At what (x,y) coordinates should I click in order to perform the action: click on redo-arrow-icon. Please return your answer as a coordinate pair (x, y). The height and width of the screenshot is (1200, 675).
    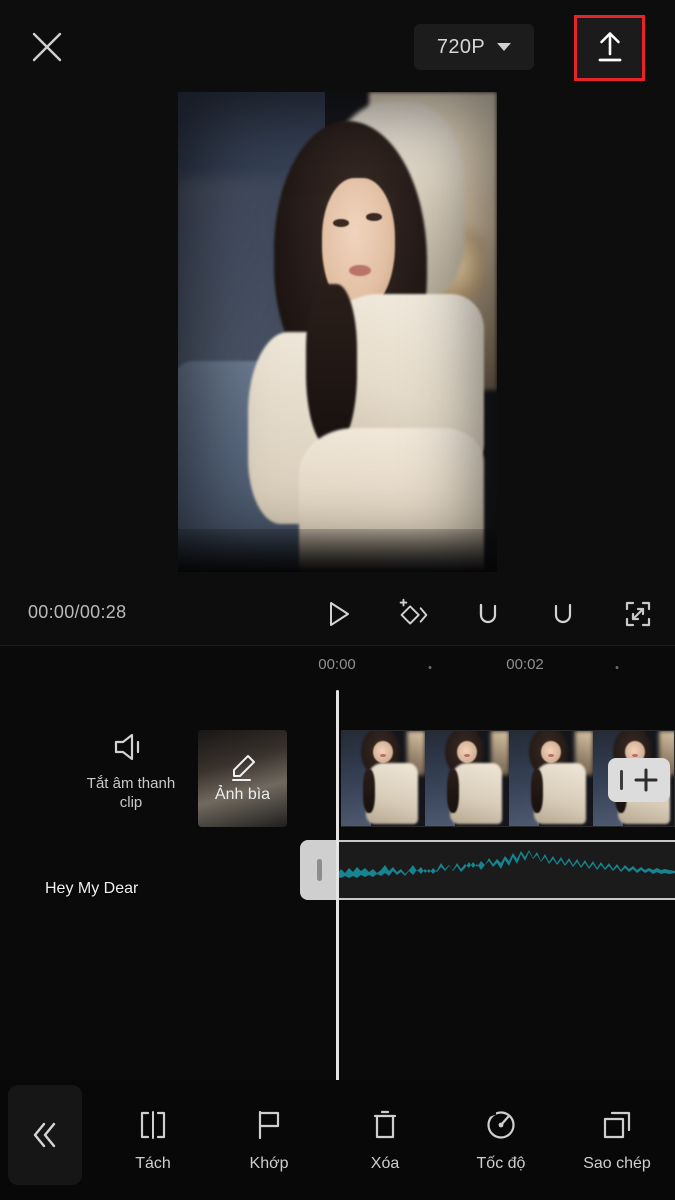
    Looking at the image, I should click on (563, 613).